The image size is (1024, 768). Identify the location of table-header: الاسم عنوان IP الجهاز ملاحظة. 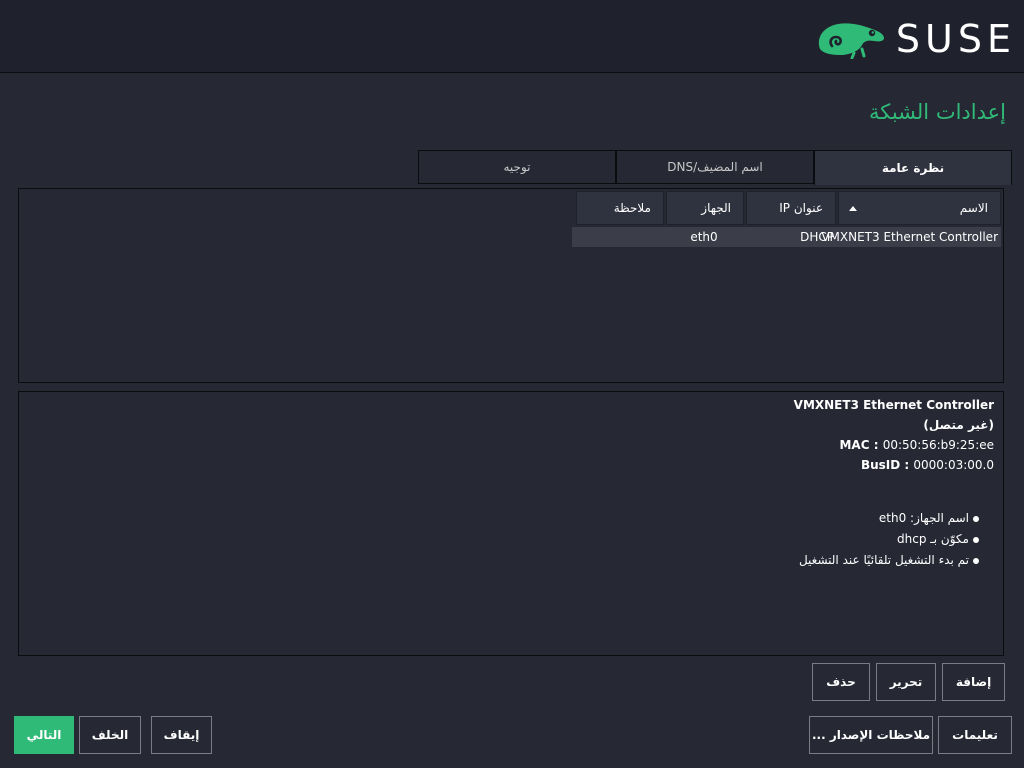
(788, 208).